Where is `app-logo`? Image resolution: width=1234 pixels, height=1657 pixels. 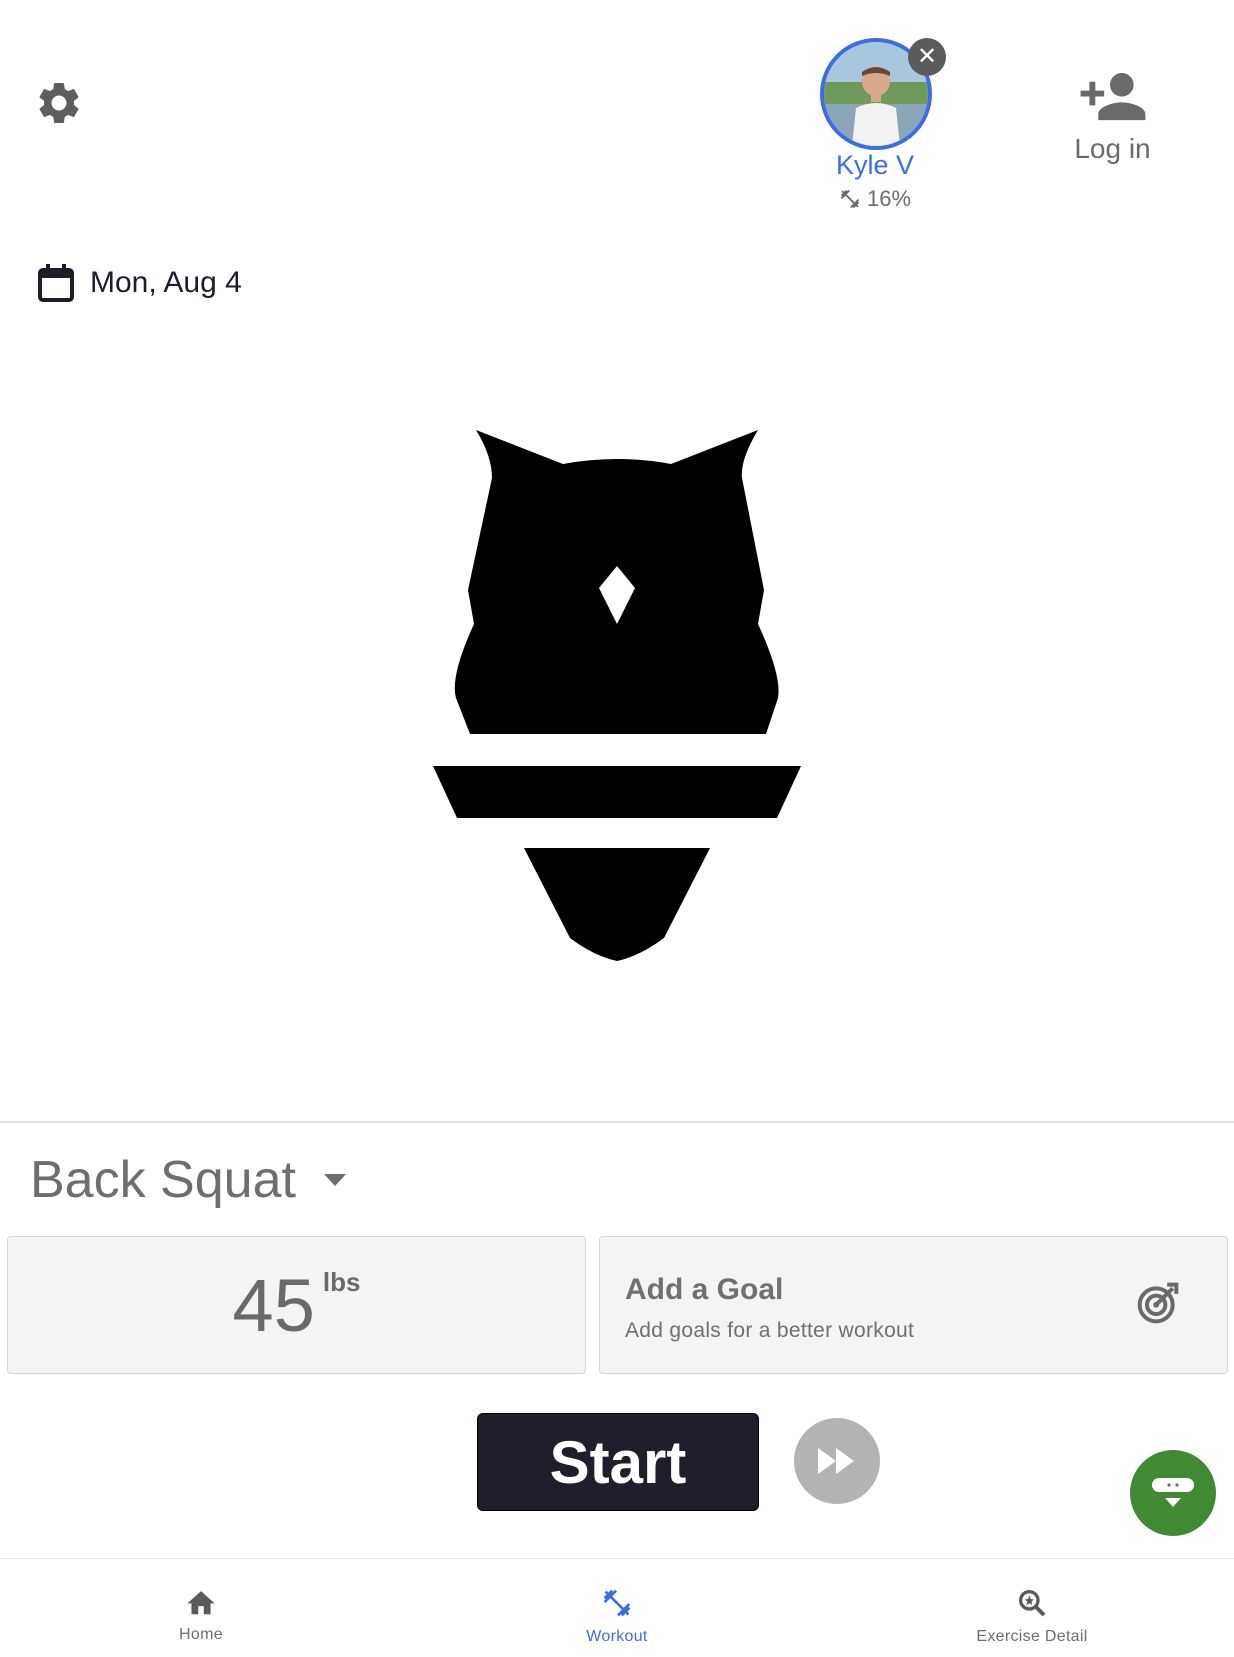 app-logo is located at coordinates (617, 695).